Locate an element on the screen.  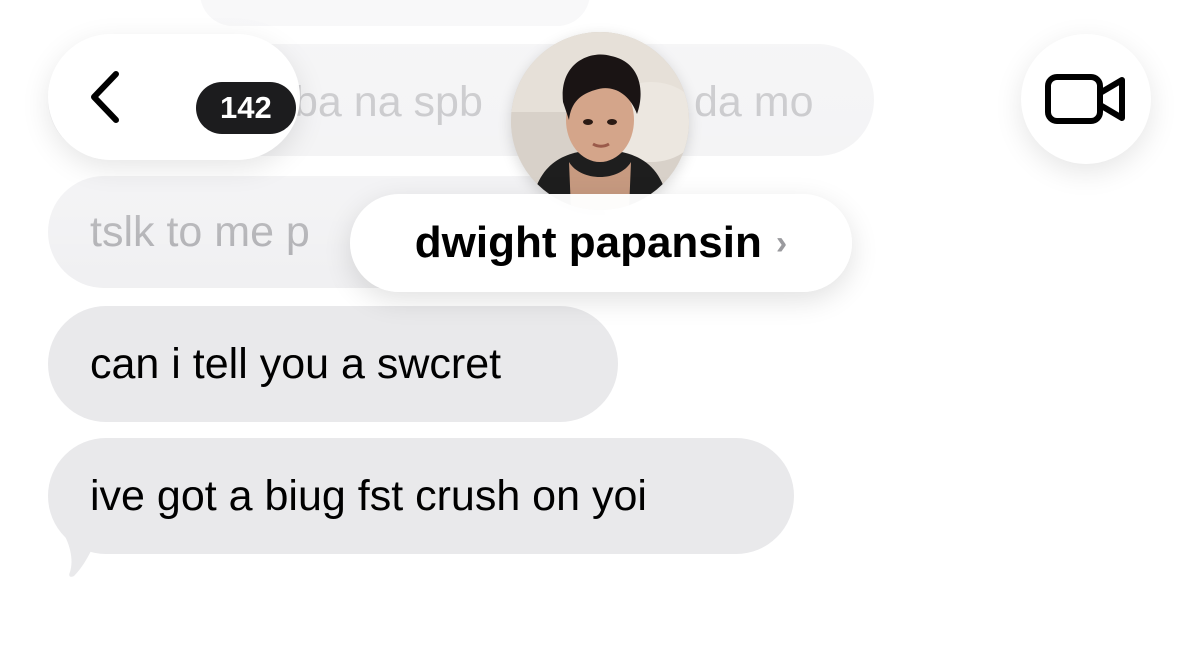
back-button: 142 is located at coordinates (174, 97).